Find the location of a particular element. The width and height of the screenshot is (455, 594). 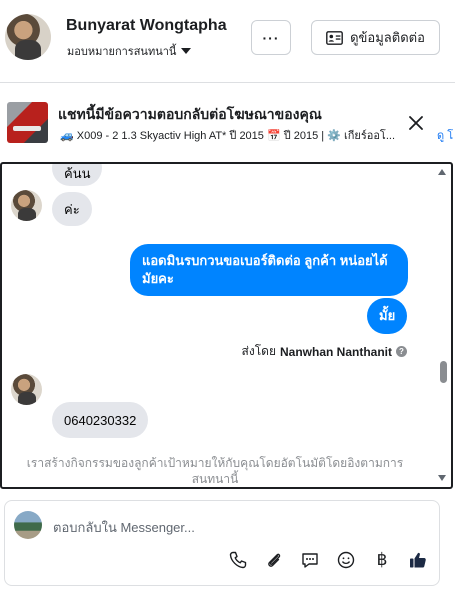

close-icon is located at coordinates (416, 123).